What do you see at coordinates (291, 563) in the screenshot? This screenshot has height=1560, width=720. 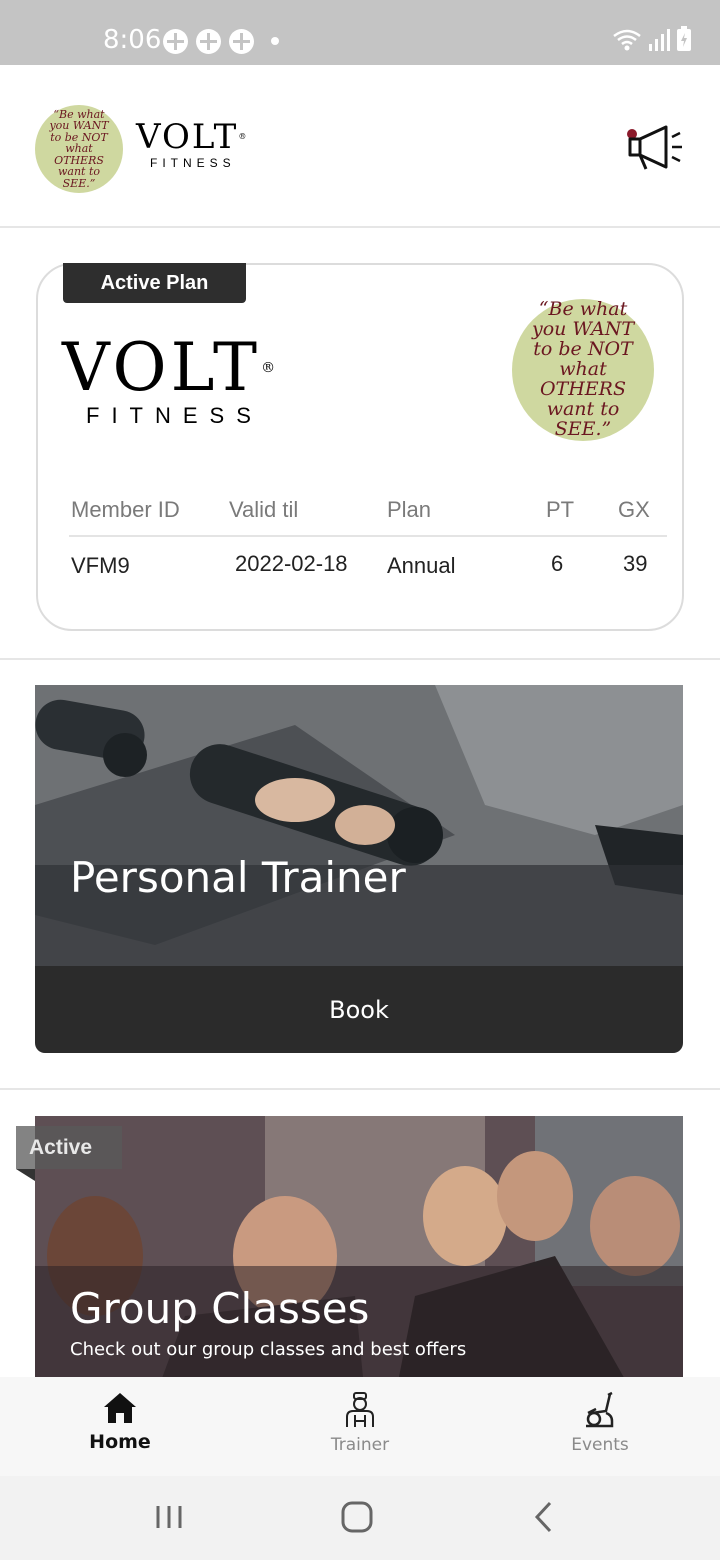 I see `valid-til-value: 2022-02-18` at bounding box center [291, 563].